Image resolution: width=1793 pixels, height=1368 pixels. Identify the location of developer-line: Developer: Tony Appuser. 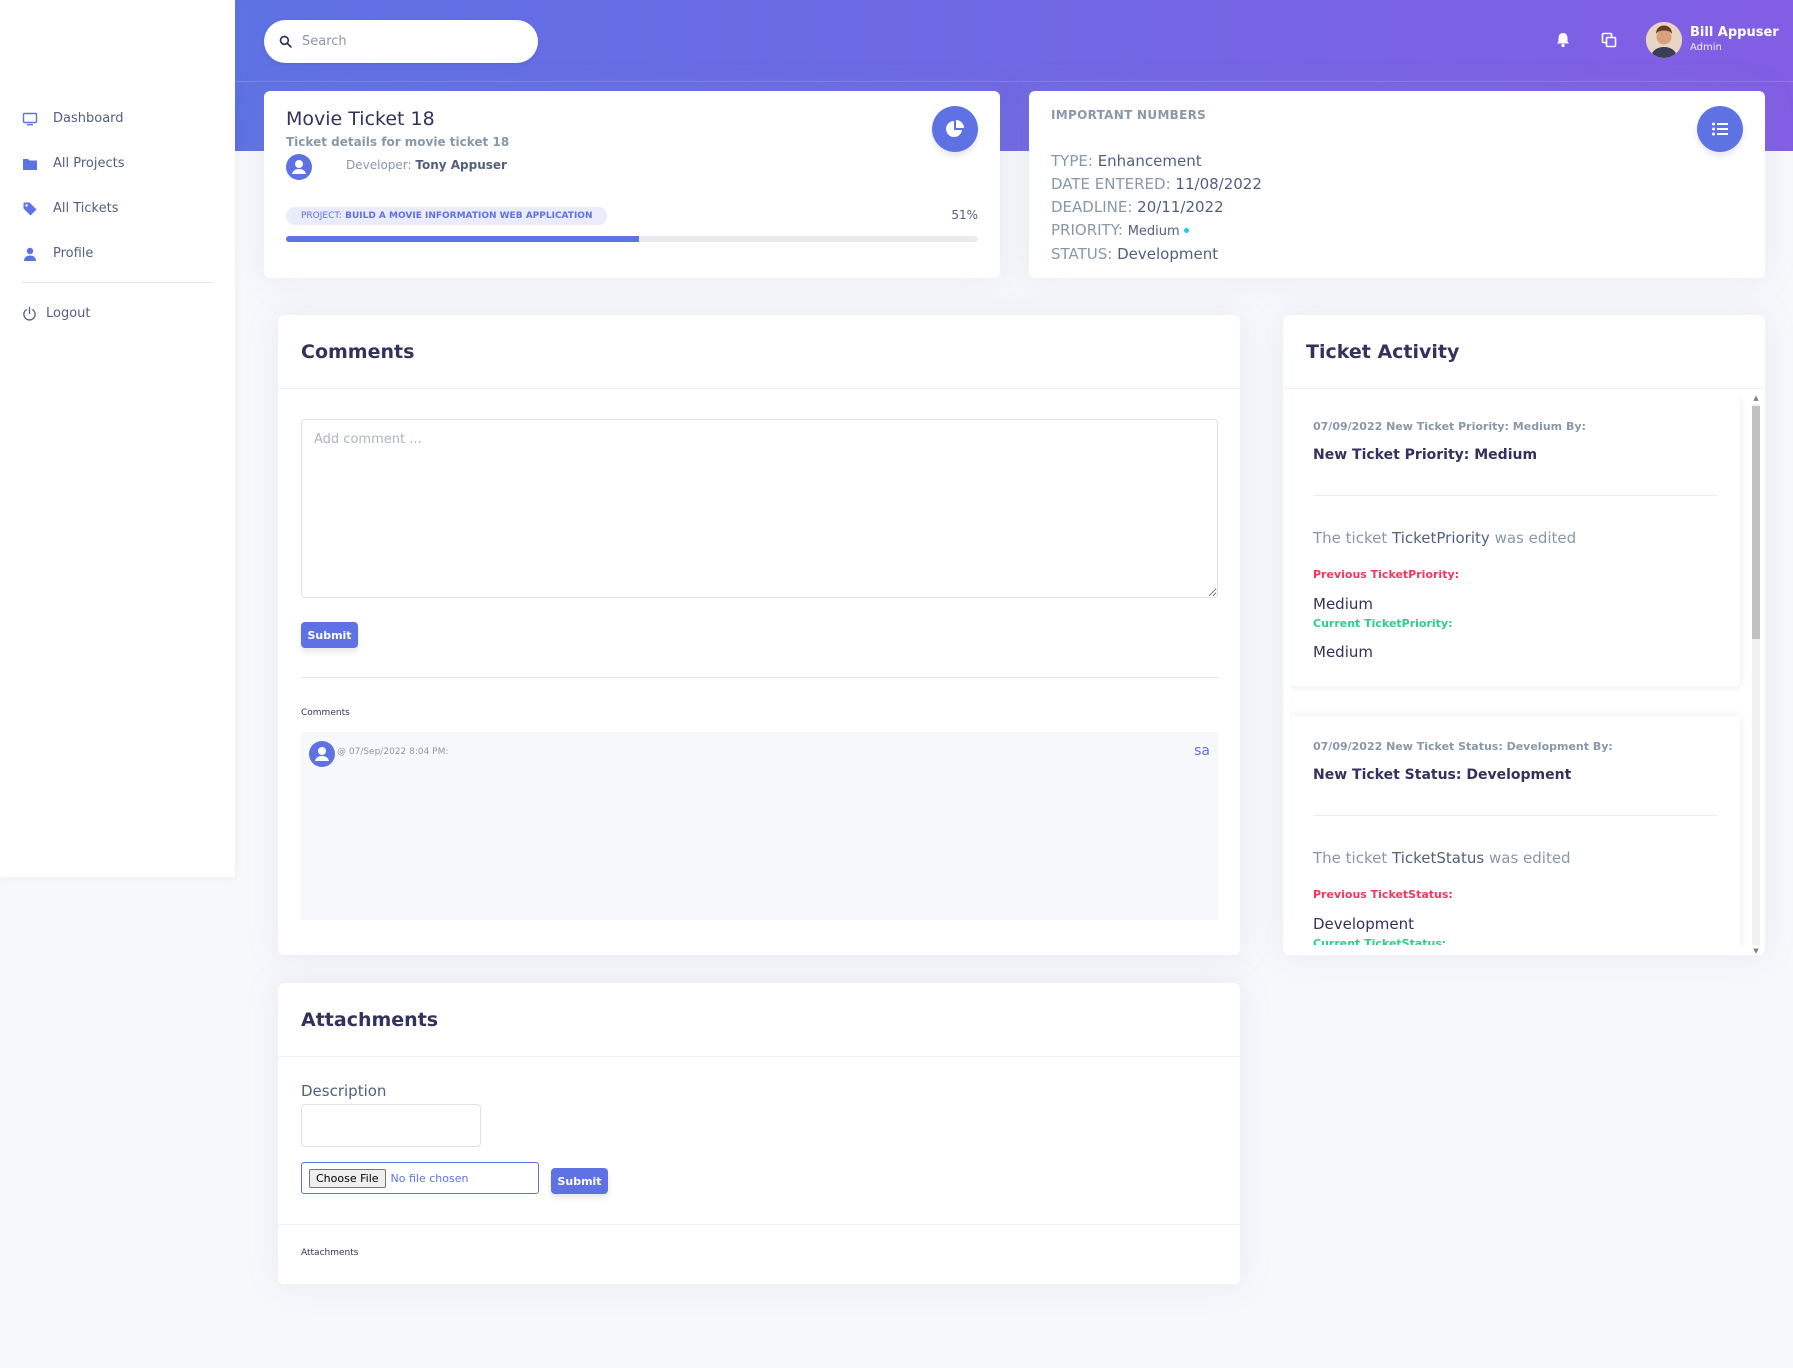
(426, 165).